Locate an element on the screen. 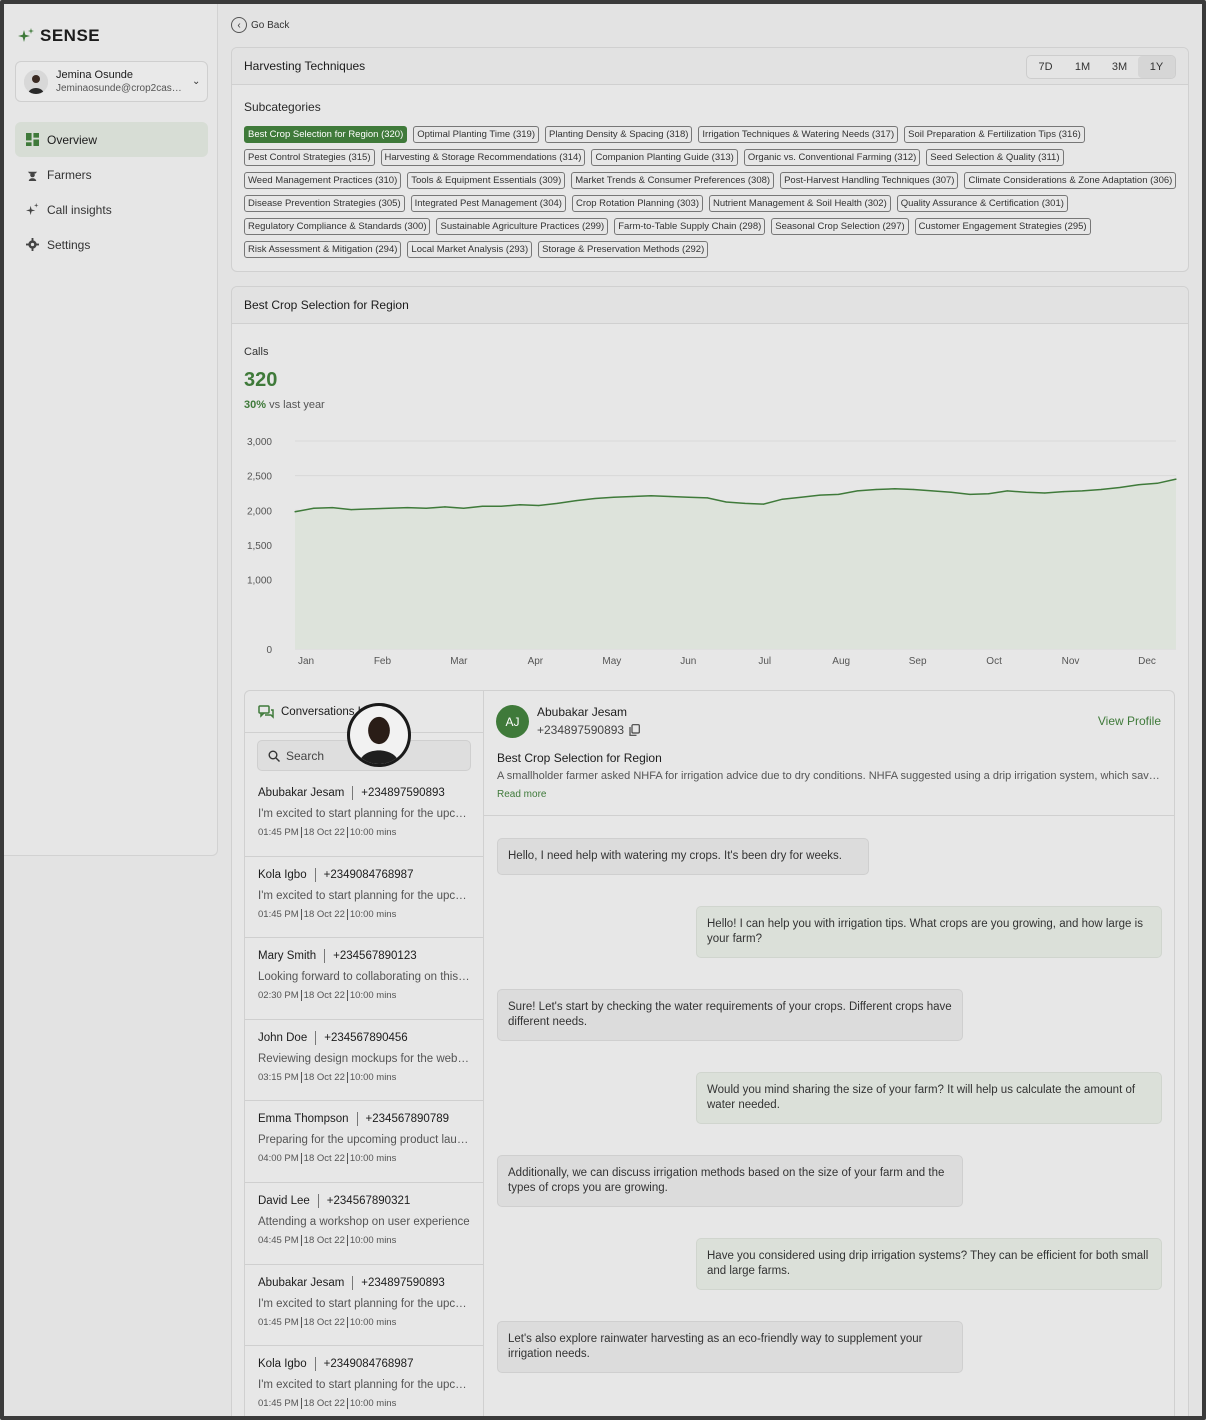 Image resolution: width=1206 pixels, height=1420 pixels. chat-topic: Best Crop Selection for Region is located at coordinates (579, 758).